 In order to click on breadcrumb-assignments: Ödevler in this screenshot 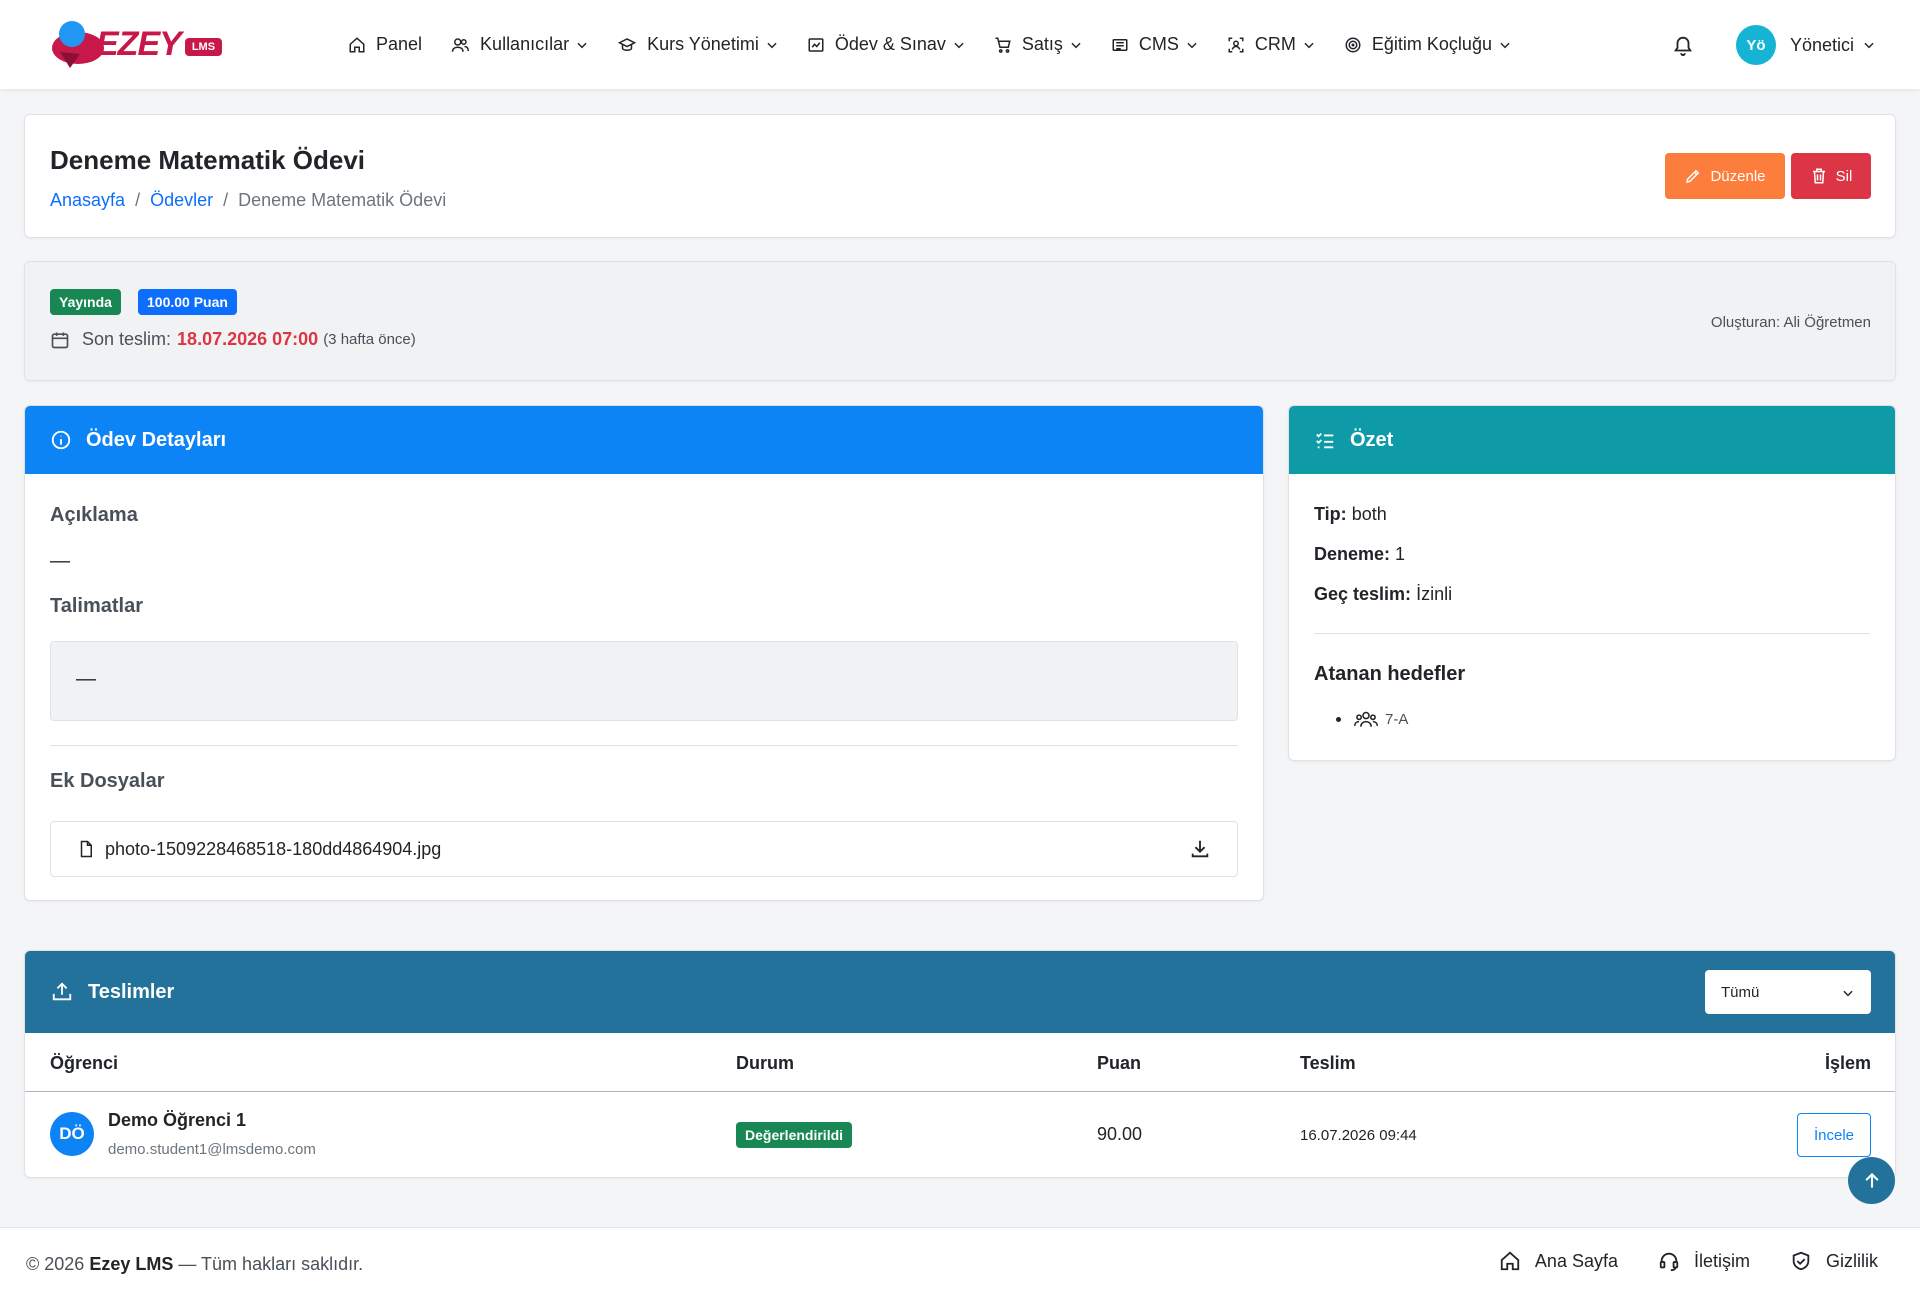, I will do `click(181, 200)`.